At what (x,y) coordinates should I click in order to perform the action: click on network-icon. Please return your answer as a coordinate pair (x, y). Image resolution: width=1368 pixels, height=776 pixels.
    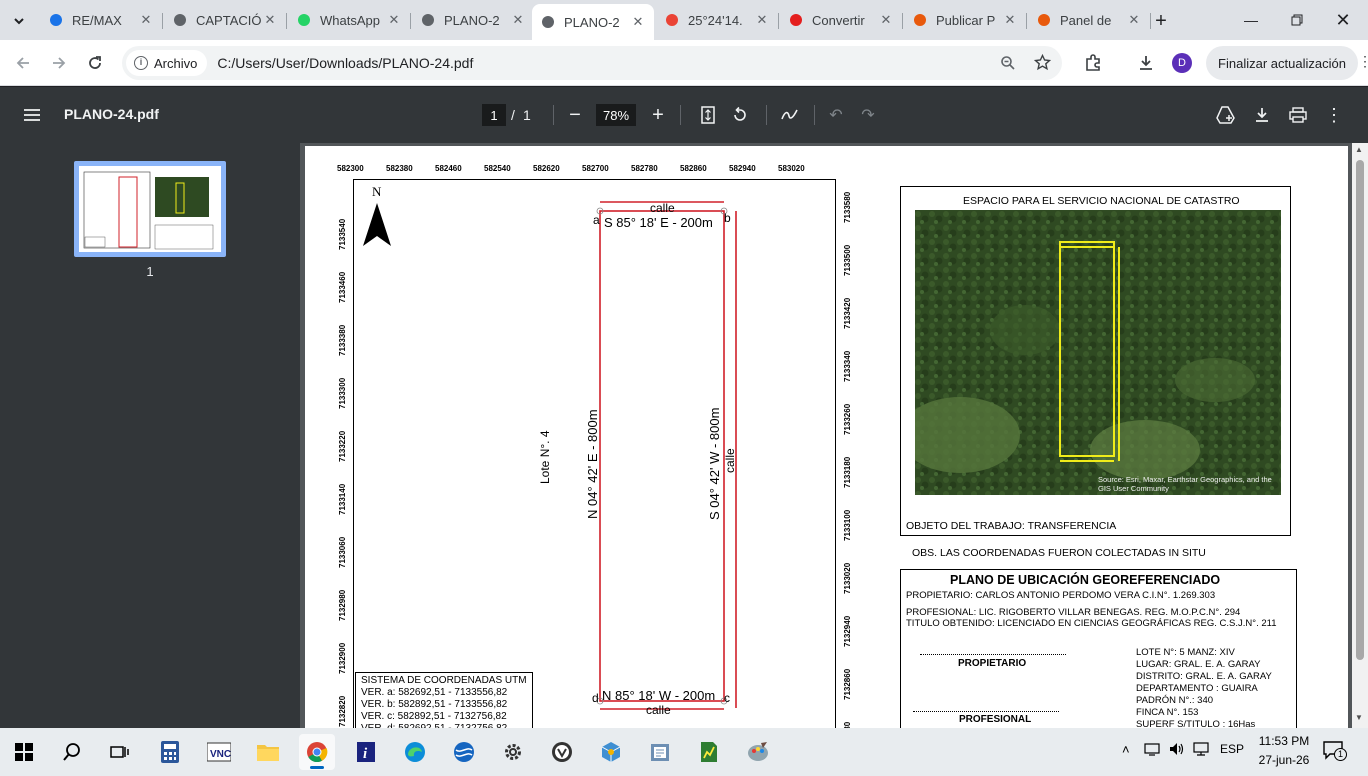
    Looking at the image, I should click on (1152, 750).